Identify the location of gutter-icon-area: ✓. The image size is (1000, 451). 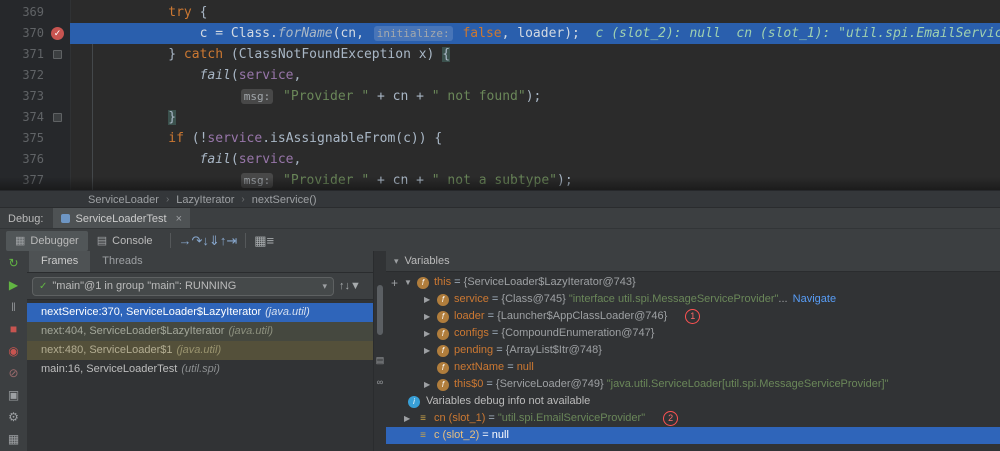
(57, 33).